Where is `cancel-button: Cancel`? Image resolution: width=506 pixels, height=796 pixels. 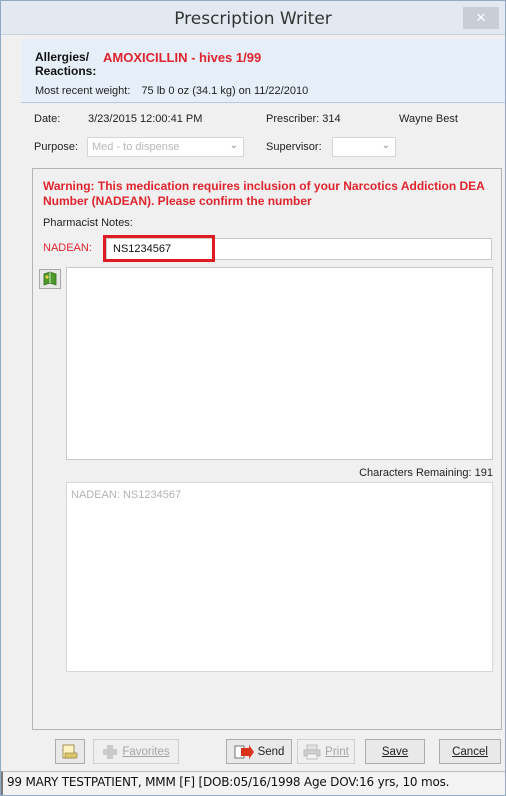 cancel-button: Cancel is located at coordinates (470, 751).